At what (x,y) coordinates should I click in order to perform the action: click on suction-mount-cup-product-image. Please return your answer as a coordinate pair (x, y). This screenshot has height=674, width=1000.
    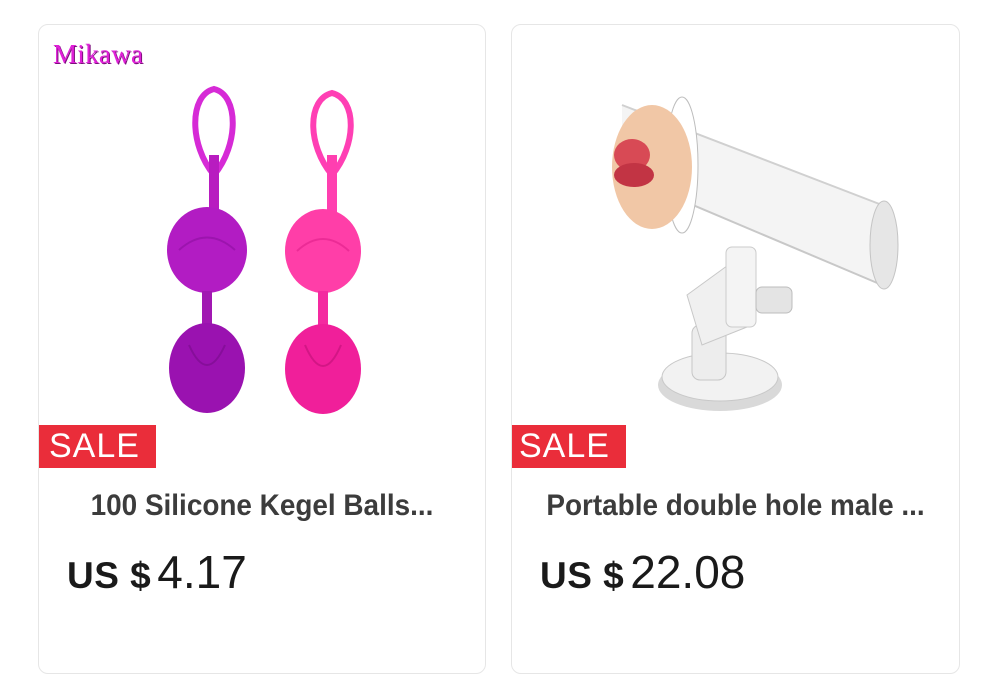
    Looking at the image, I should click on (755, 253).